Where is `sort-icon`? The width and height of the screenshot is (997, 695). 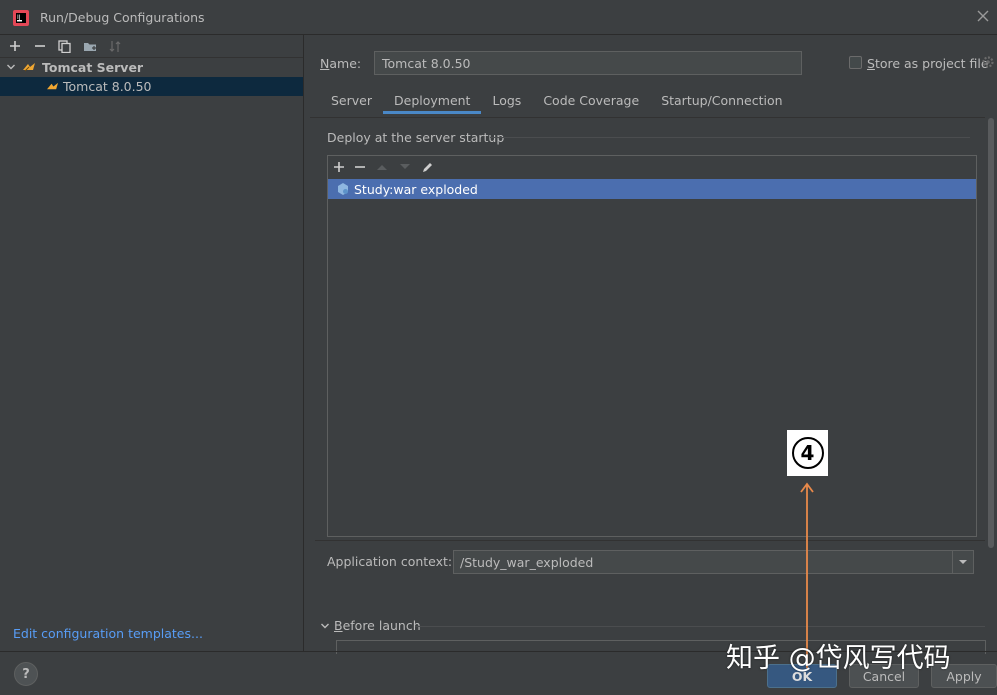 sort-icon is located at coordinates (114, 46).